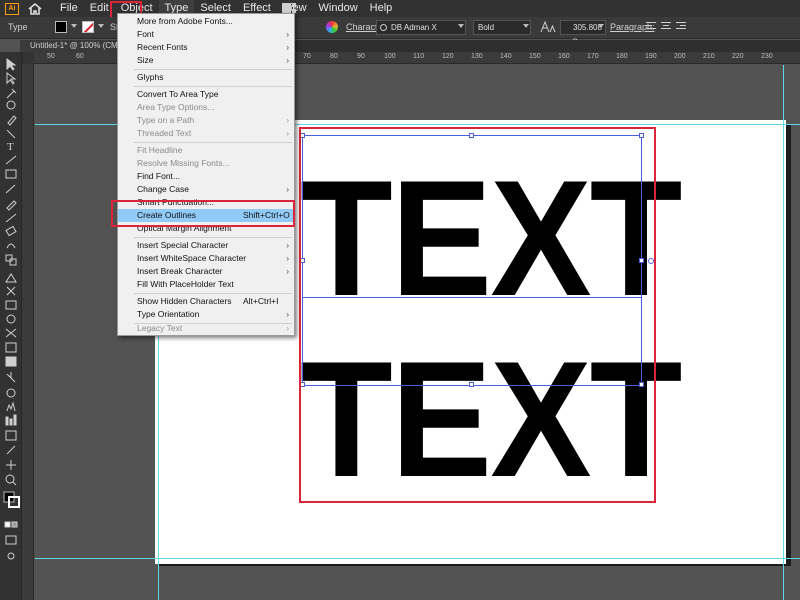 The image size is (800, 600). Describe the element at coordinates (506, 56) in the screenshot. I see `ruler-label: 140` at that location.